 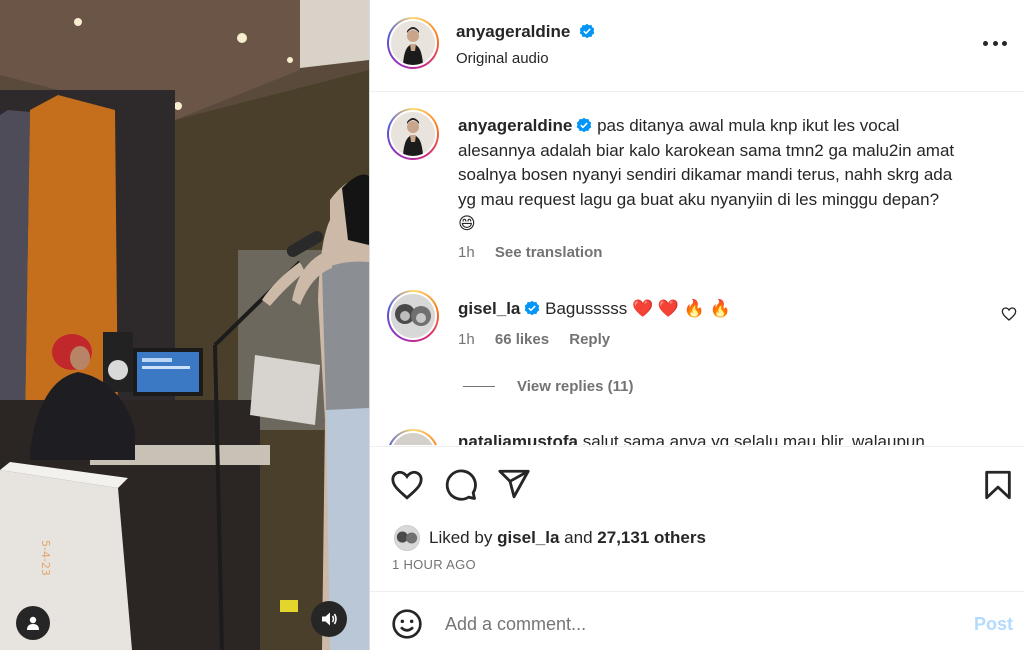 What do you see at coordinates (45, 558) in the screenshot?
I see `svg-text: 5-4-23` at bounding box center [45, 558].